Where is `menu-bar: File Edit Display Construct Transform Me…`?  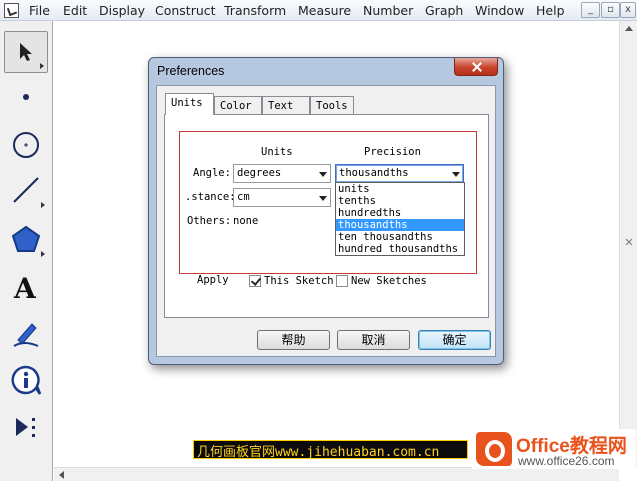
menu-bar: File Edit Display Construct Transform Me… is located at coordinates (318, 10).